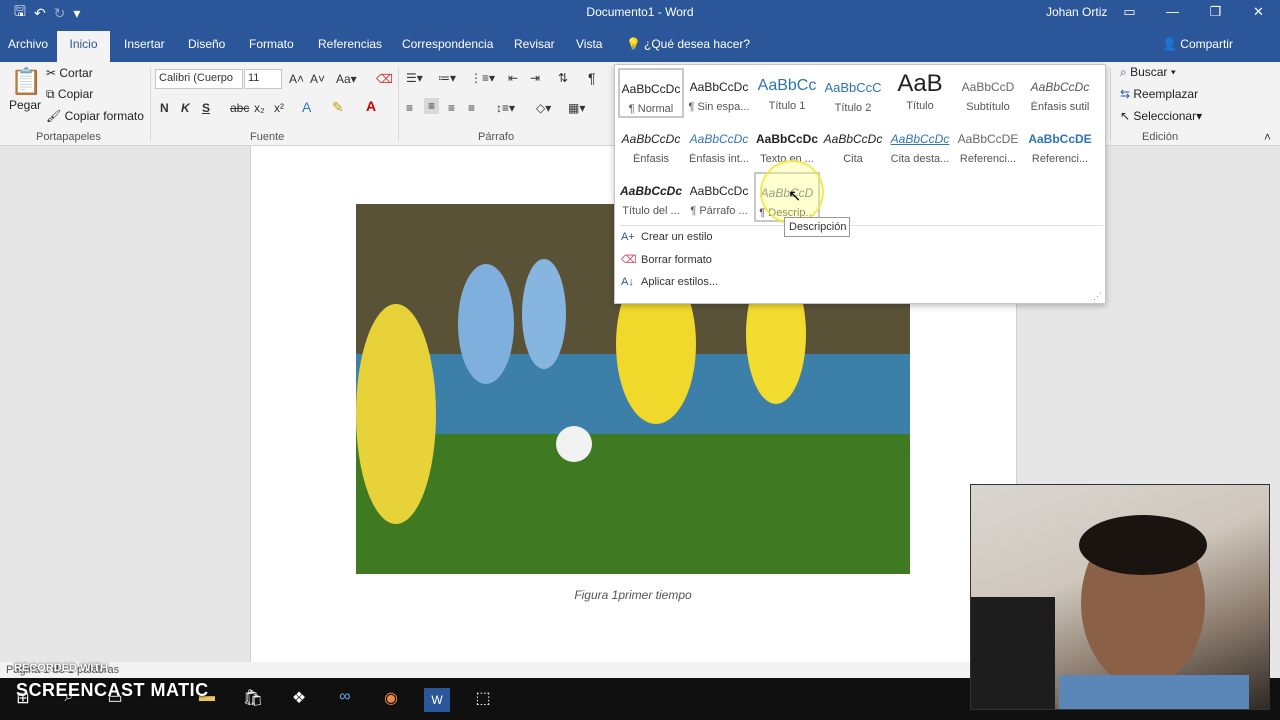  I want to click on shrink-font-icon: A˅, so click(317, 79).